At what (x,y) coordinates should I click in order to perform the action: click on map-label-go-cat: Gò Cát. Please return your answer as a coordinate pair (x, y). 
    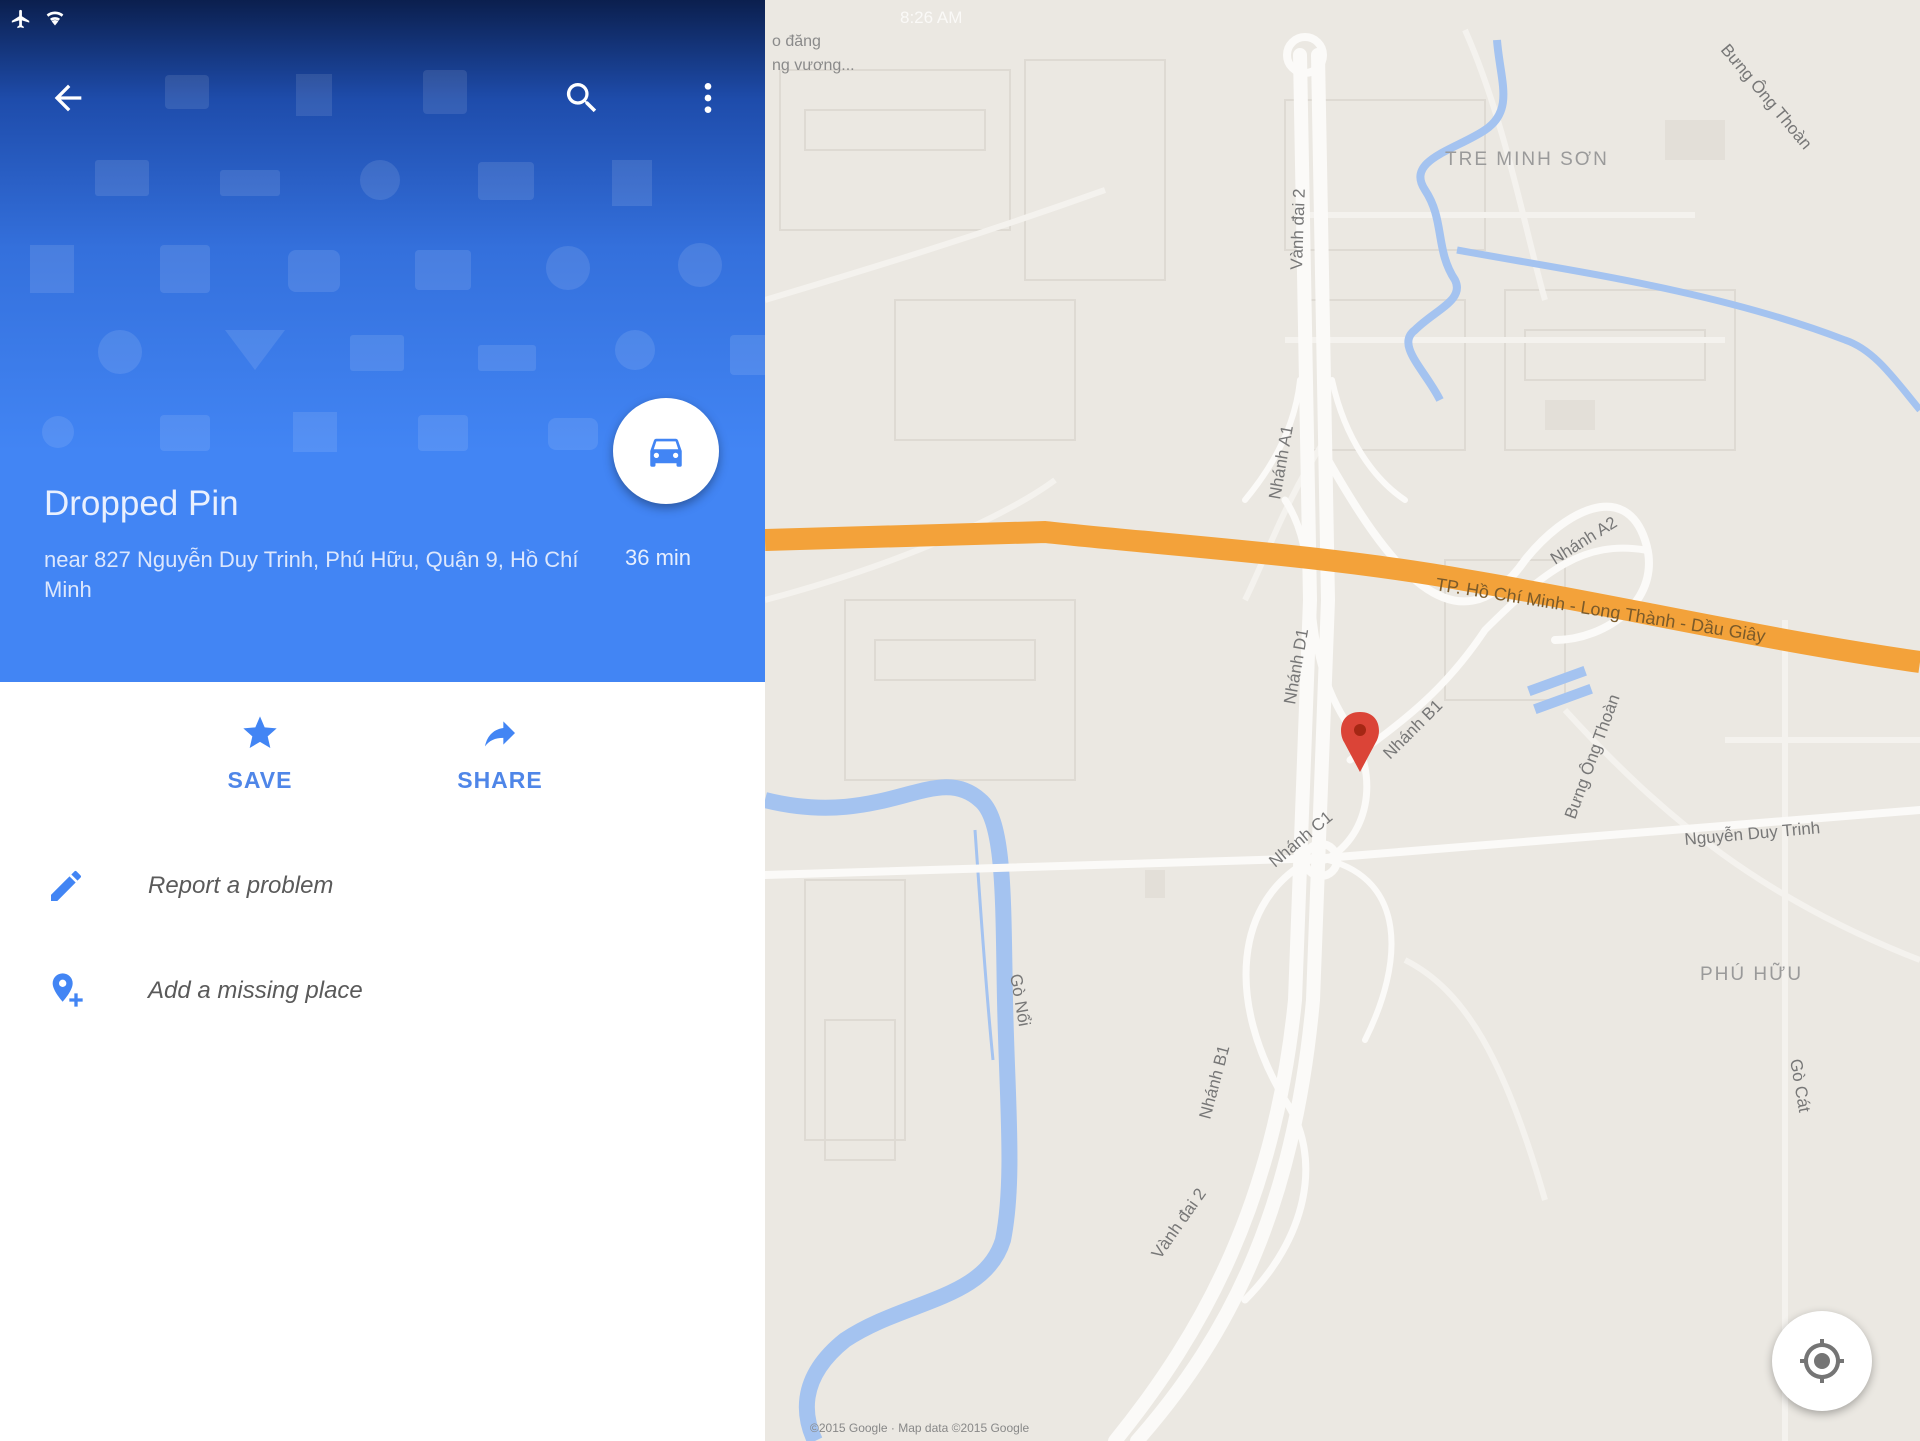
    Looking at the image, I should click on (1800, 1085).